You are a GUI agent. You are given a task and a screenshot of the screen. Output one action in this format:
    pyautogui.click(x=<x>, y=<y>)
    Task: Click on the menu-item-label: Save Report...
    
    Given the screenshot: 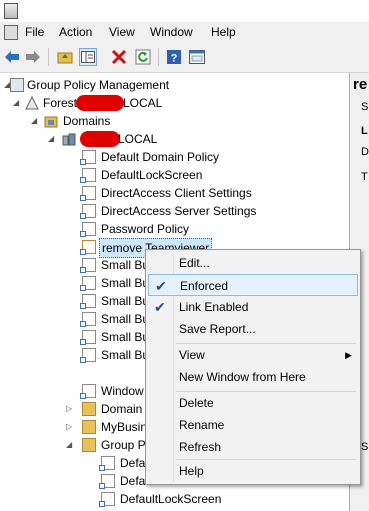 What is the action you would take?
    pyautogui.click(x=217, y=329)
    